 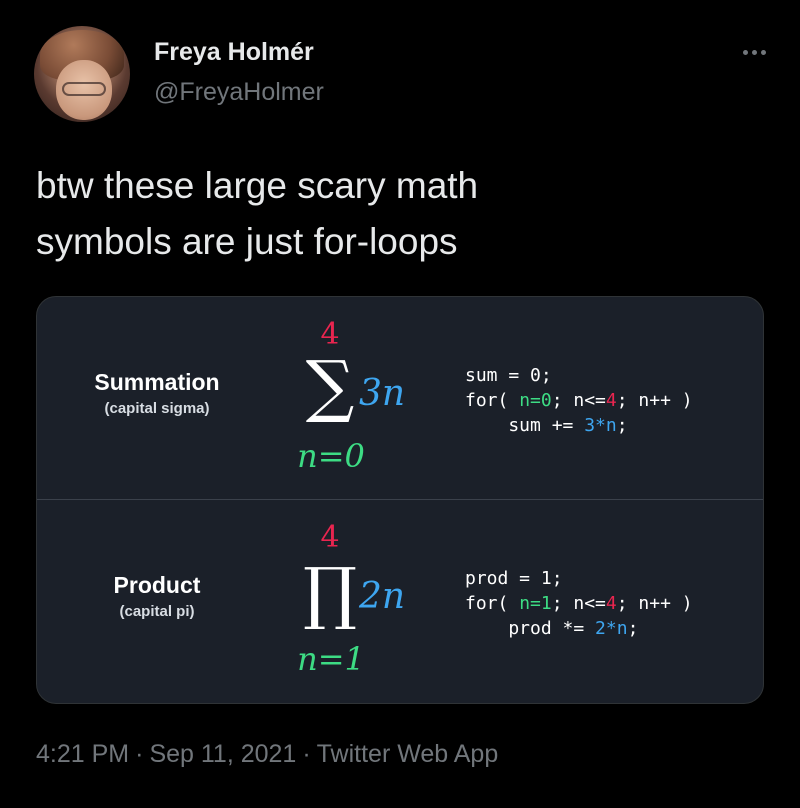 What do you see at coordinates (404, 76) in the screenshot?
I see `tweet-header: Freya Holmér @FreyaHolmer` at bounding box center [404, 76].